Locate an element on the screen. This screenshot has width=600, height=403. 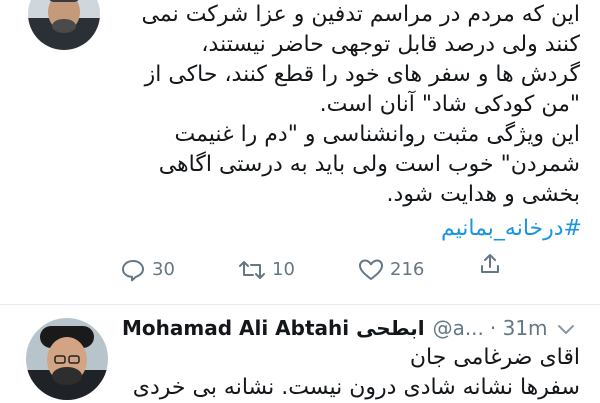
tweet-line: کنند ولی درصد قابل توجهی حاضر نیستند، is located at coordinates (390, 44).